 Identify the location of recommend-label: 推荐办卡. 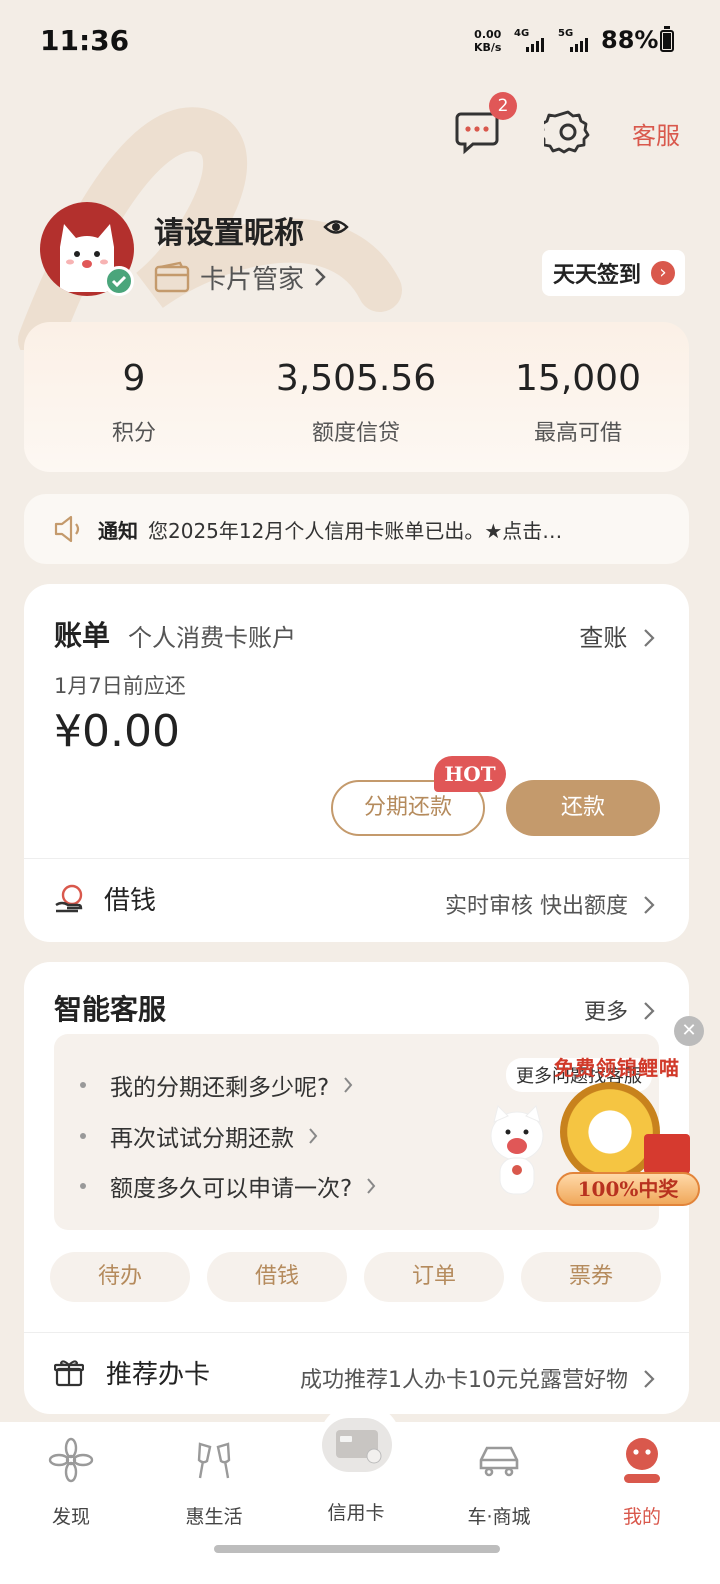
(158, 1375).